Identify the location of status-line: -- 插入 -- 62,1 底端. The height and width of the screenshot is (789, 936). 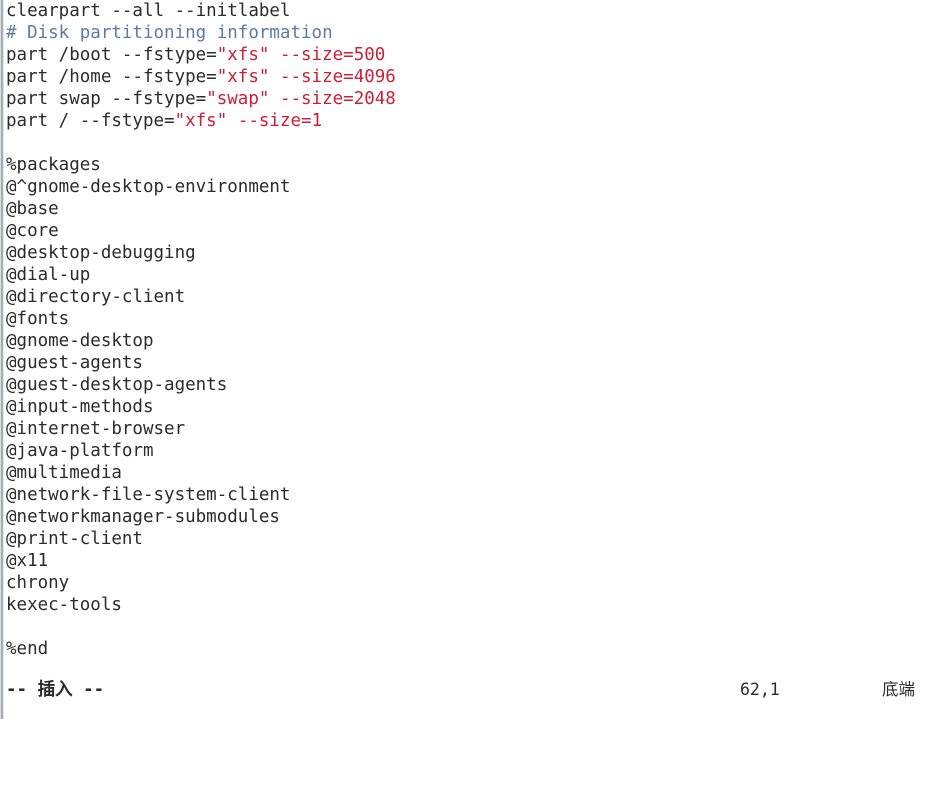
(468, 690).